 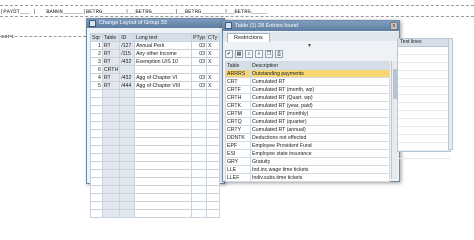 What do you see at coordinates (238, 161) in the screenshot?
I see `entry-table-code: GRY` at bounding box center [238, 161].